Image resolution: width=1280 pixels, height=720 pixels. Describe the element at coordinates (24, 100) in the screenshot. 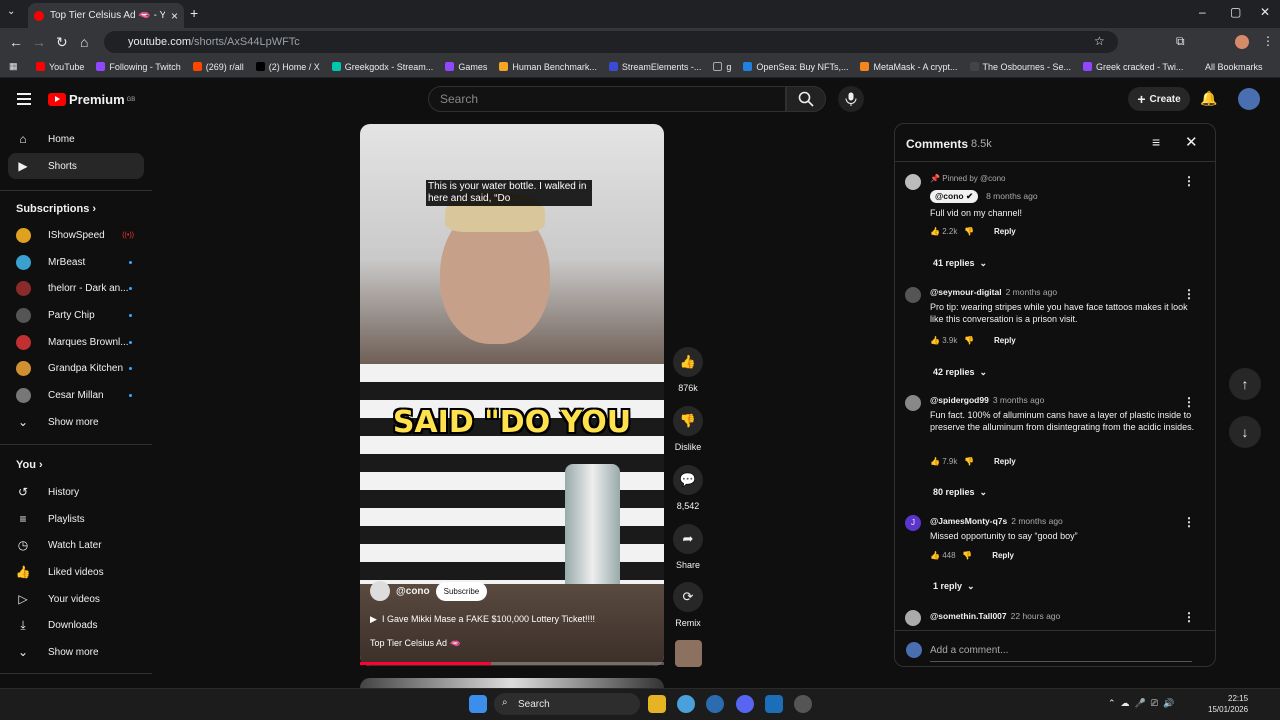

I see `menu-hamburger-icon` at that location.